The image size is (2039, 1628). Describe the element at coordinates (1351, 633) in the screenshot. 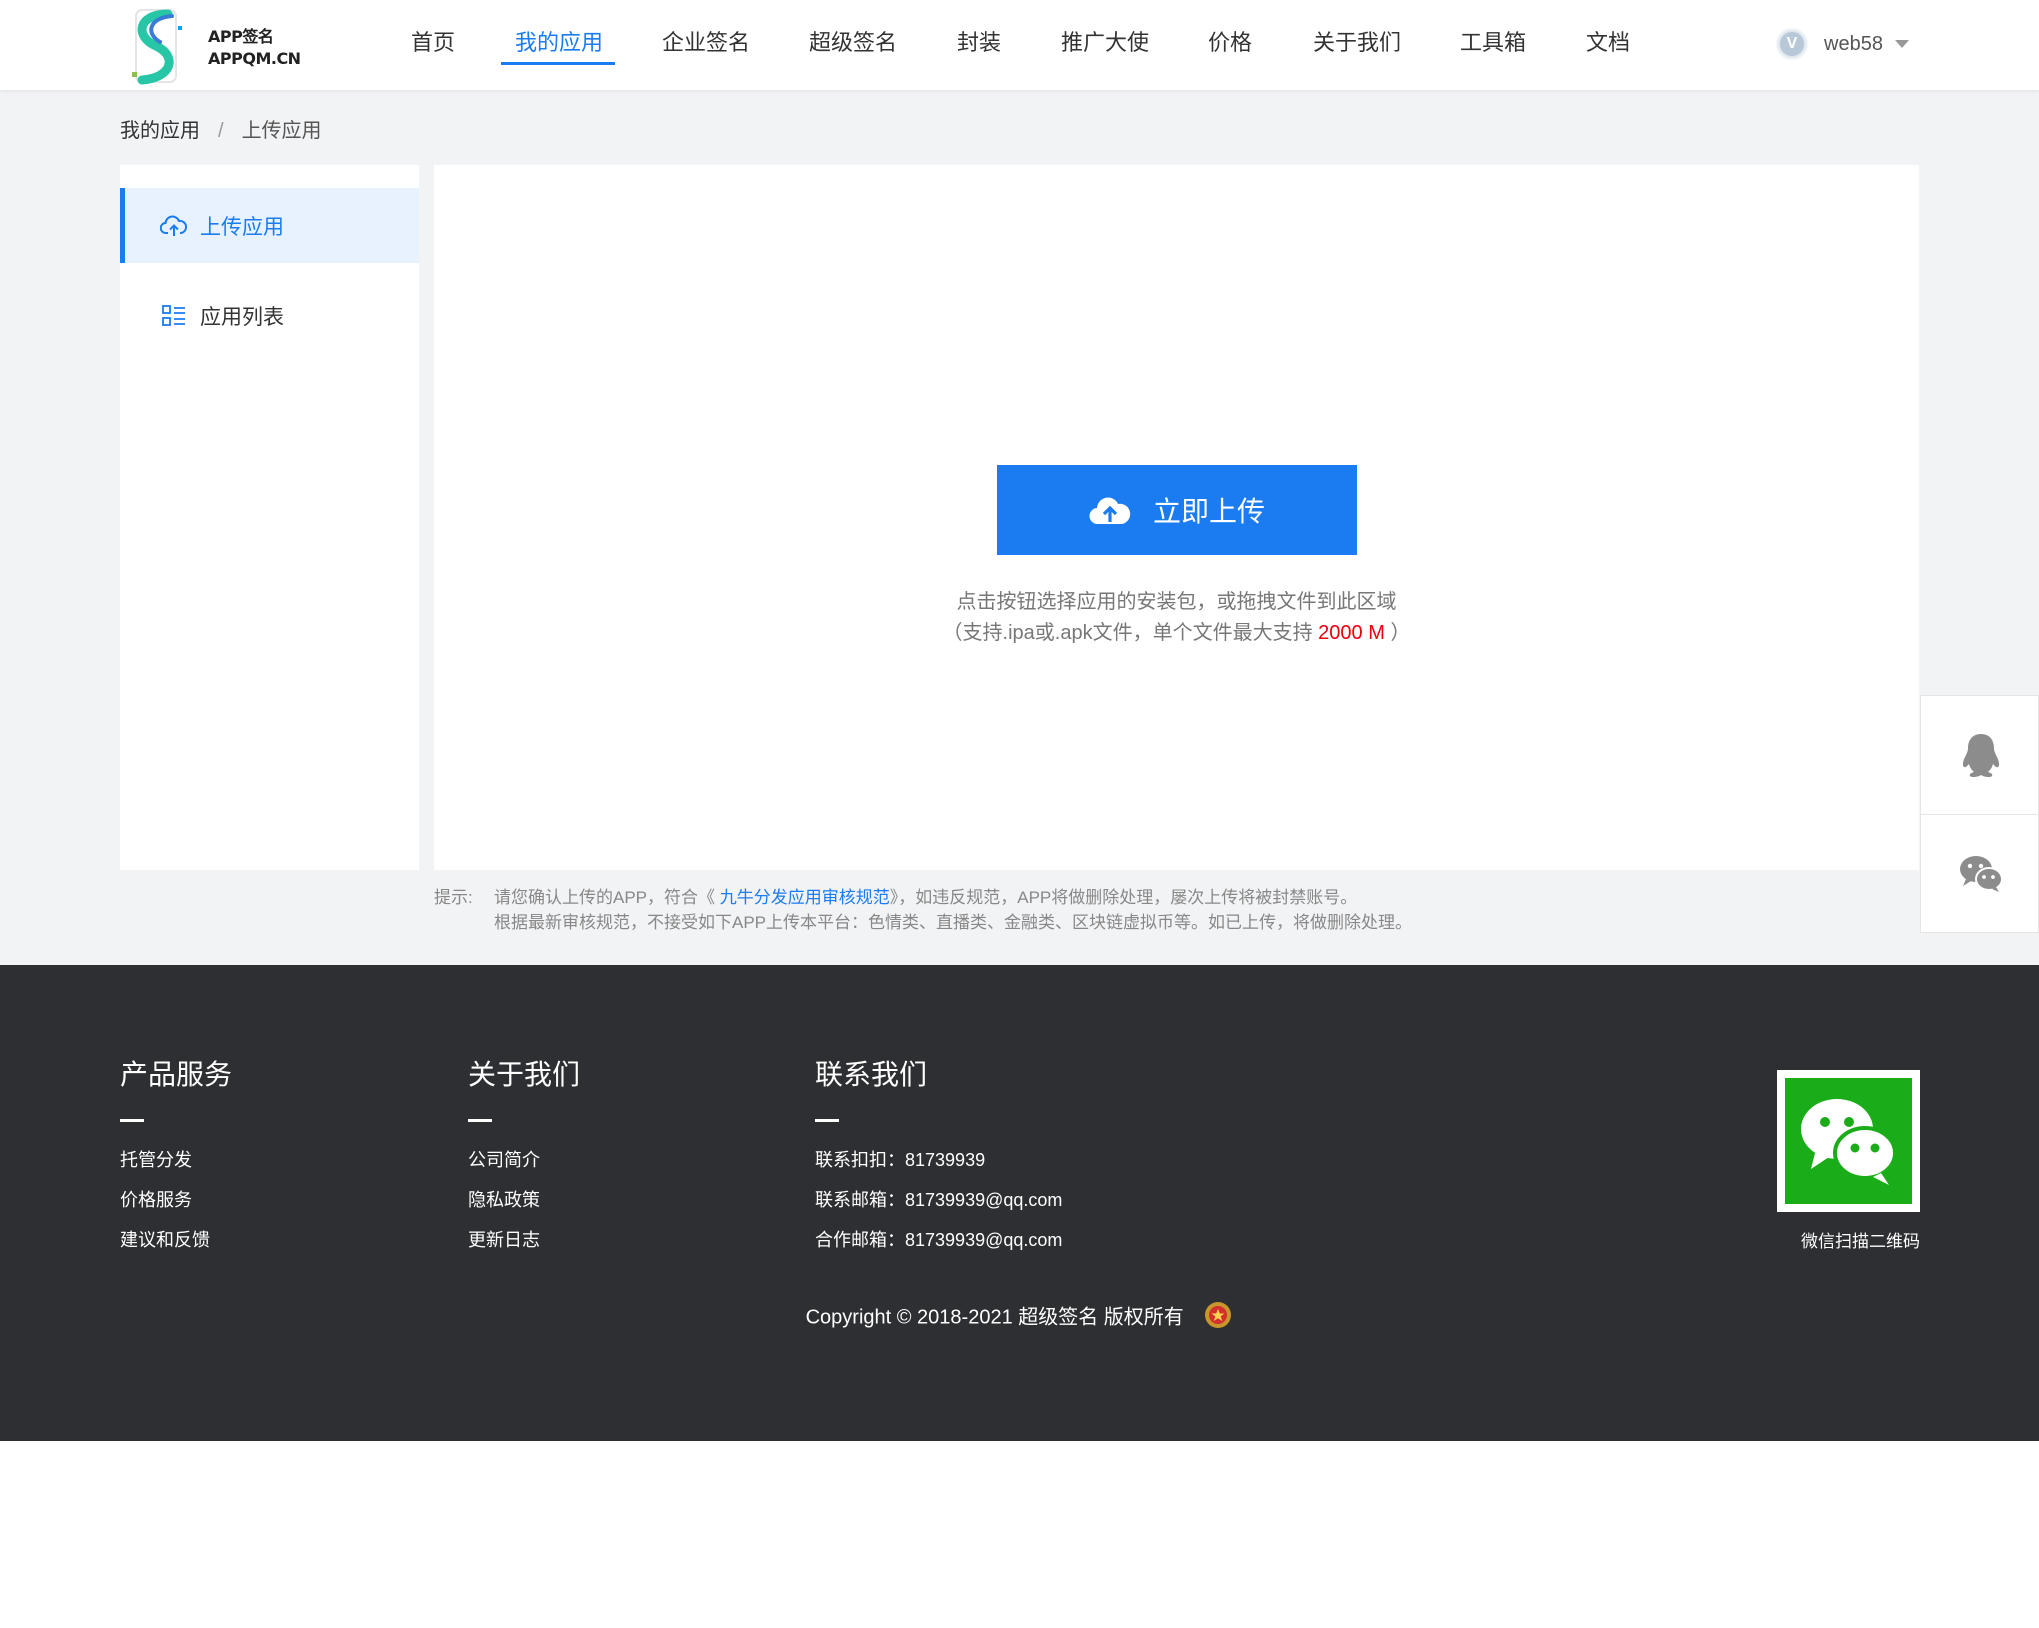

I see `max-size: 2000 M` at that location.